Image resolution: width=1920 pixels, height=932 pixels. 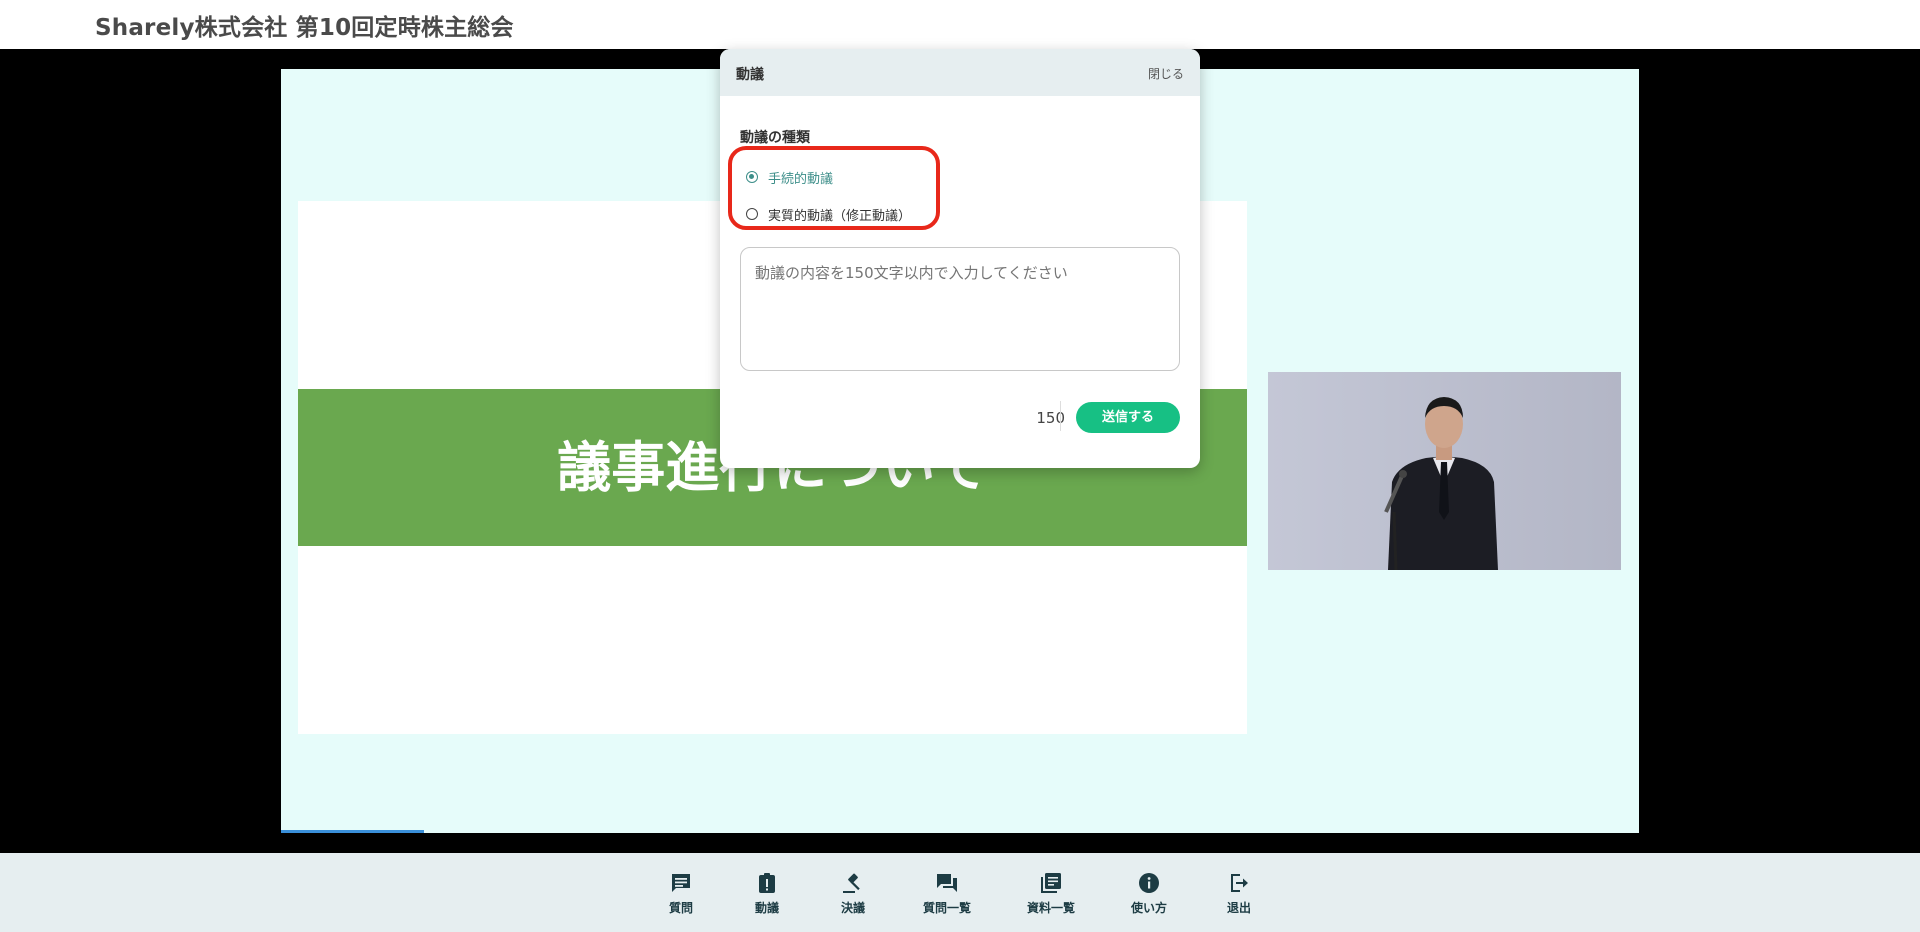 What do you see at coordinates (852, 908) in the screenshot?
I see `toolbar-label: 決議` at bounding box center [852, 908].